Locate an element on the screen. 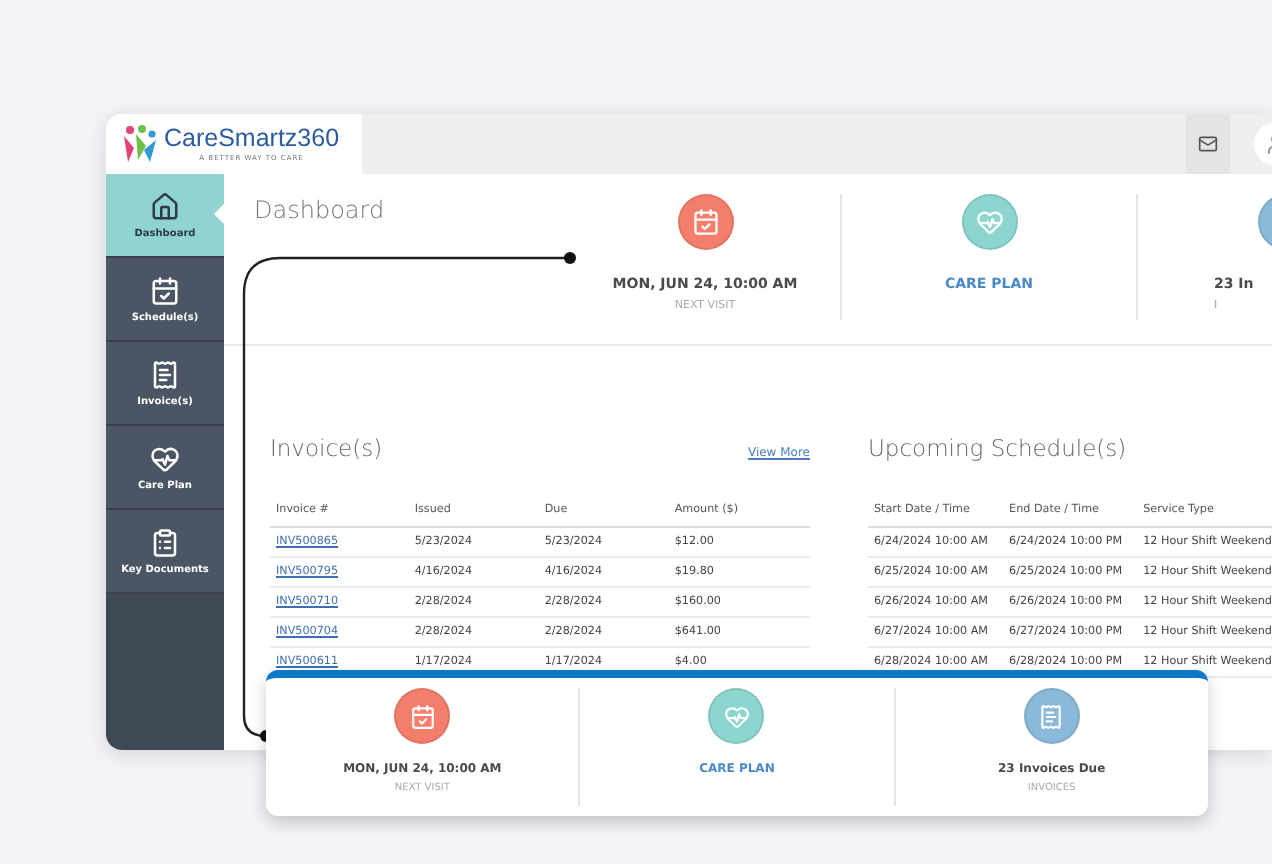 The image size is (1272, 864). page-title: Dashboard is located at coordinates (319, 211).